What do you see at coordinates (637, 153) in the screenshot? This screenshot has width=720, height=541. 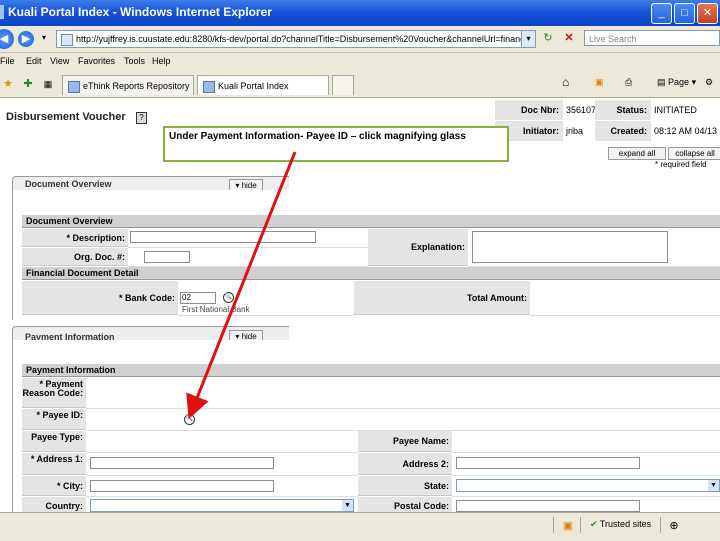 I see `expand-all-button: expand all` at bounding box center [637, 153].